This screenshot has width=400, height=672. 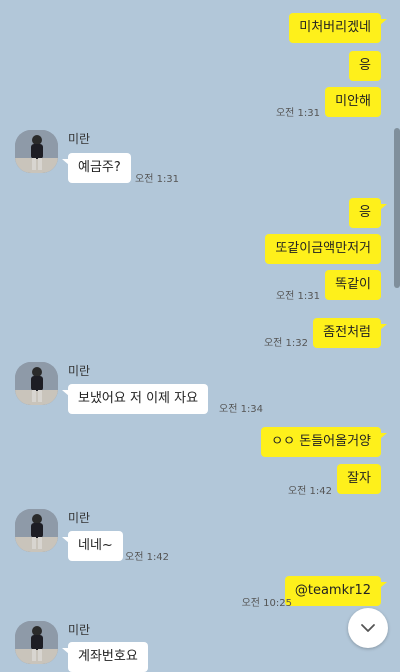 I want to click on my-message-bubble: ㅇㅇ 돈들어올거양, so click(x=324, y=442).